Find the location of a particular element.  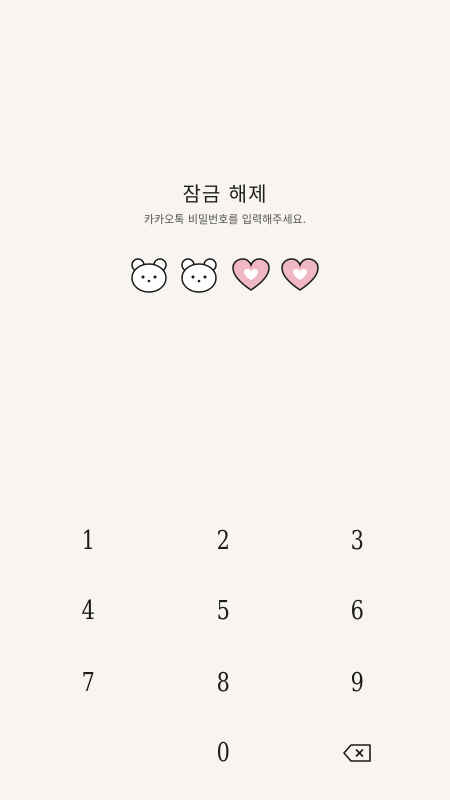

key-8: 8 is located at coordinates (223, 683).